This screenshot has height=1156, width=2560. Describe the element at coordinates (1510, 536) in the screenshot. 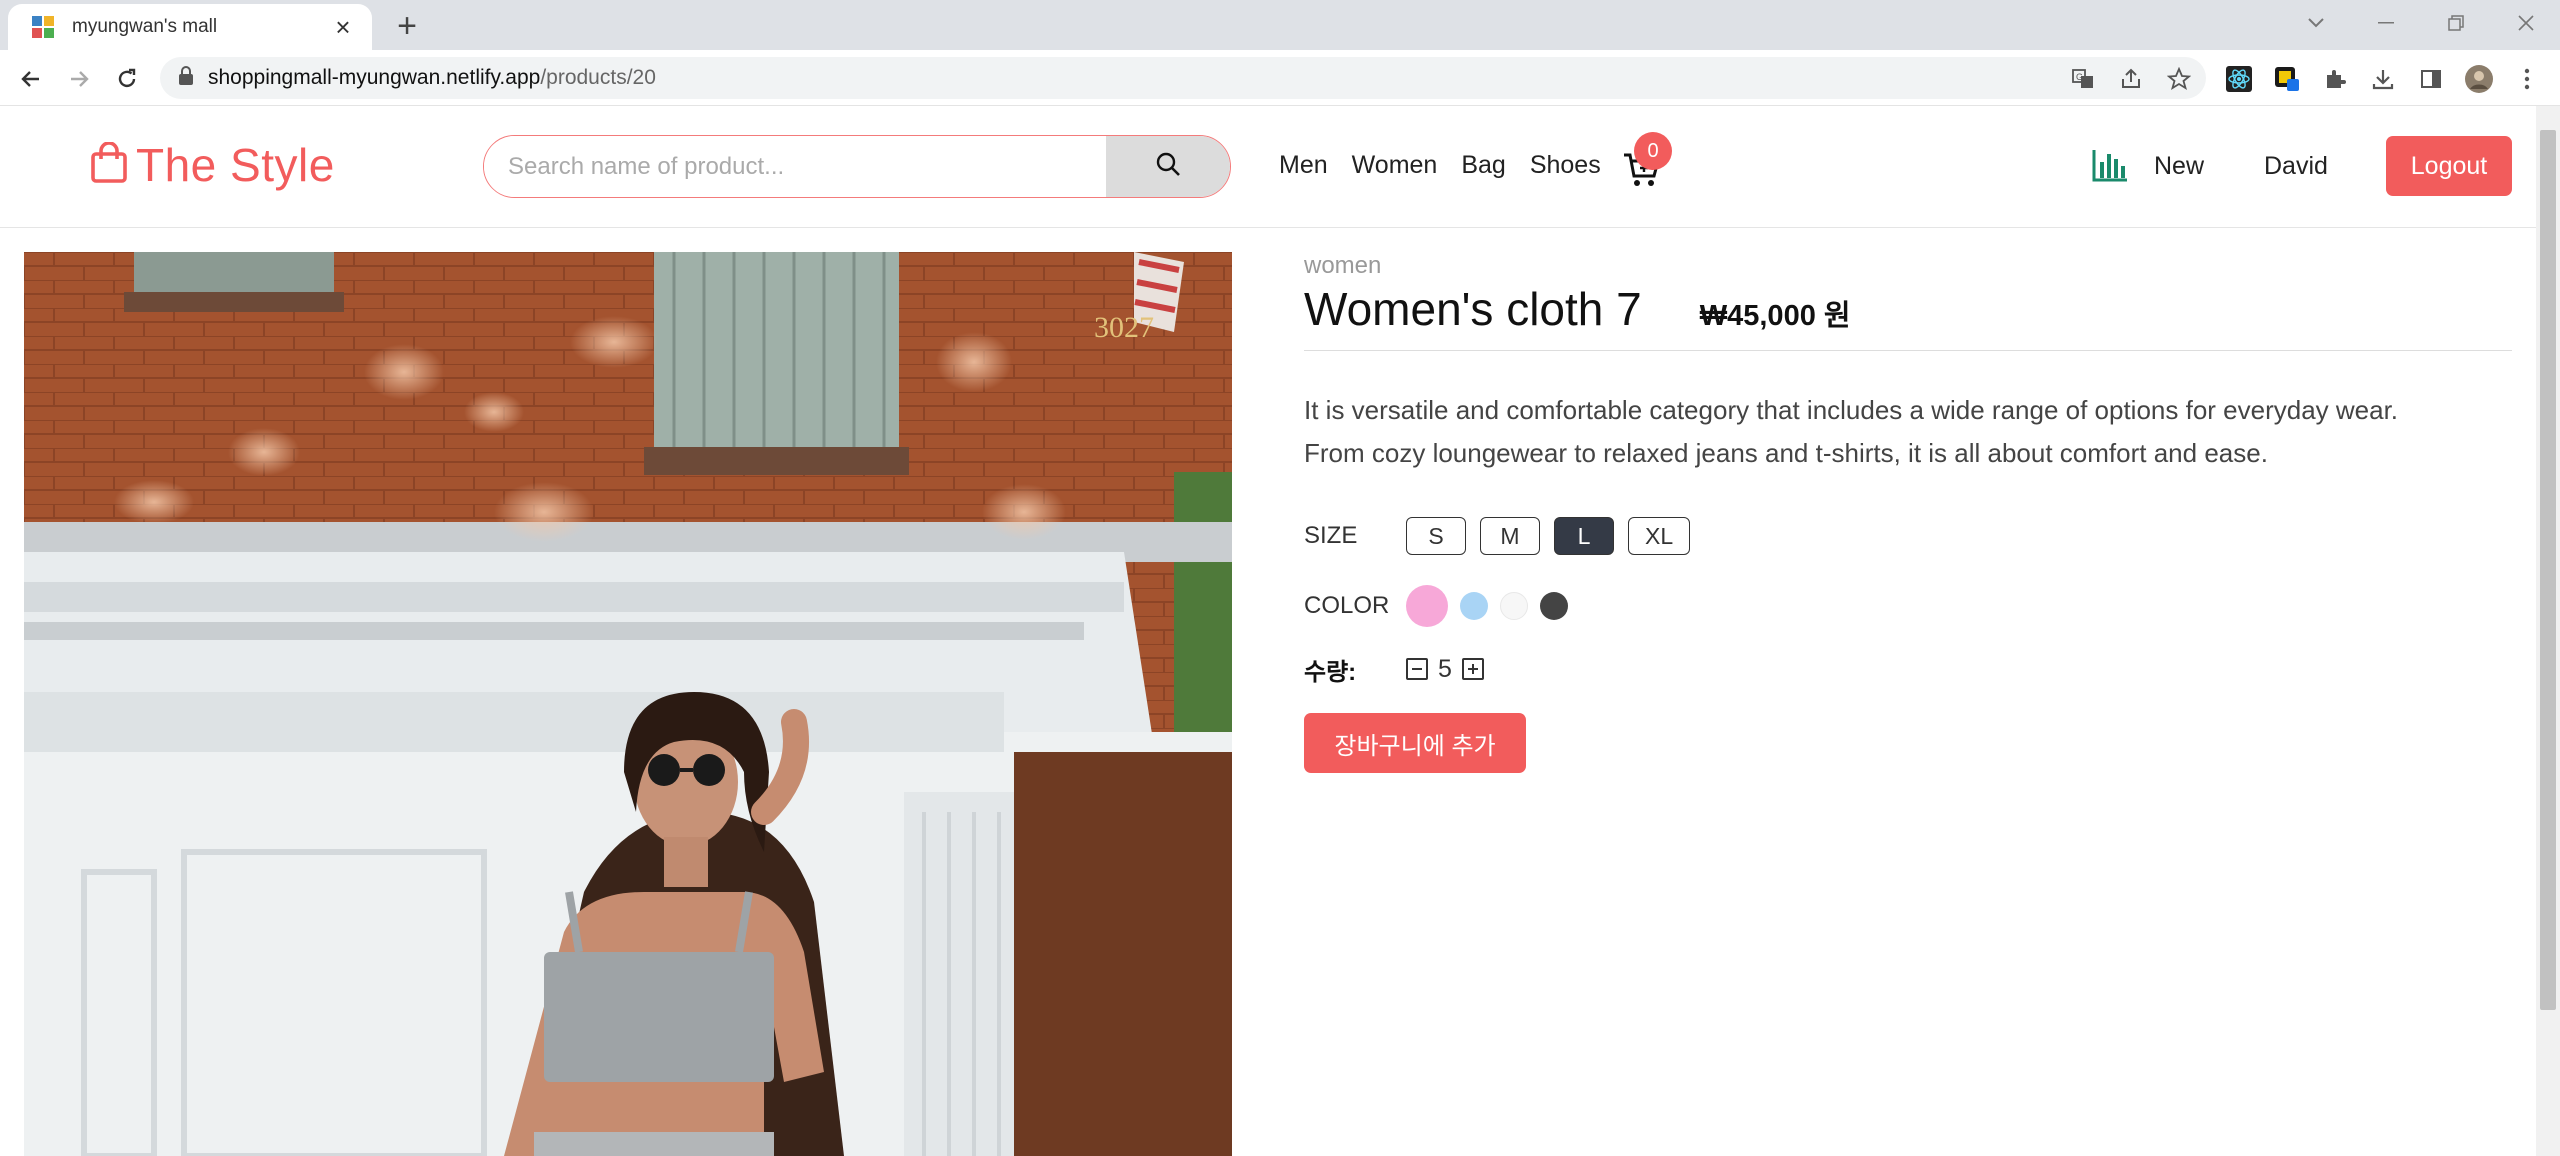

I see `size-option-m: M` at that location.